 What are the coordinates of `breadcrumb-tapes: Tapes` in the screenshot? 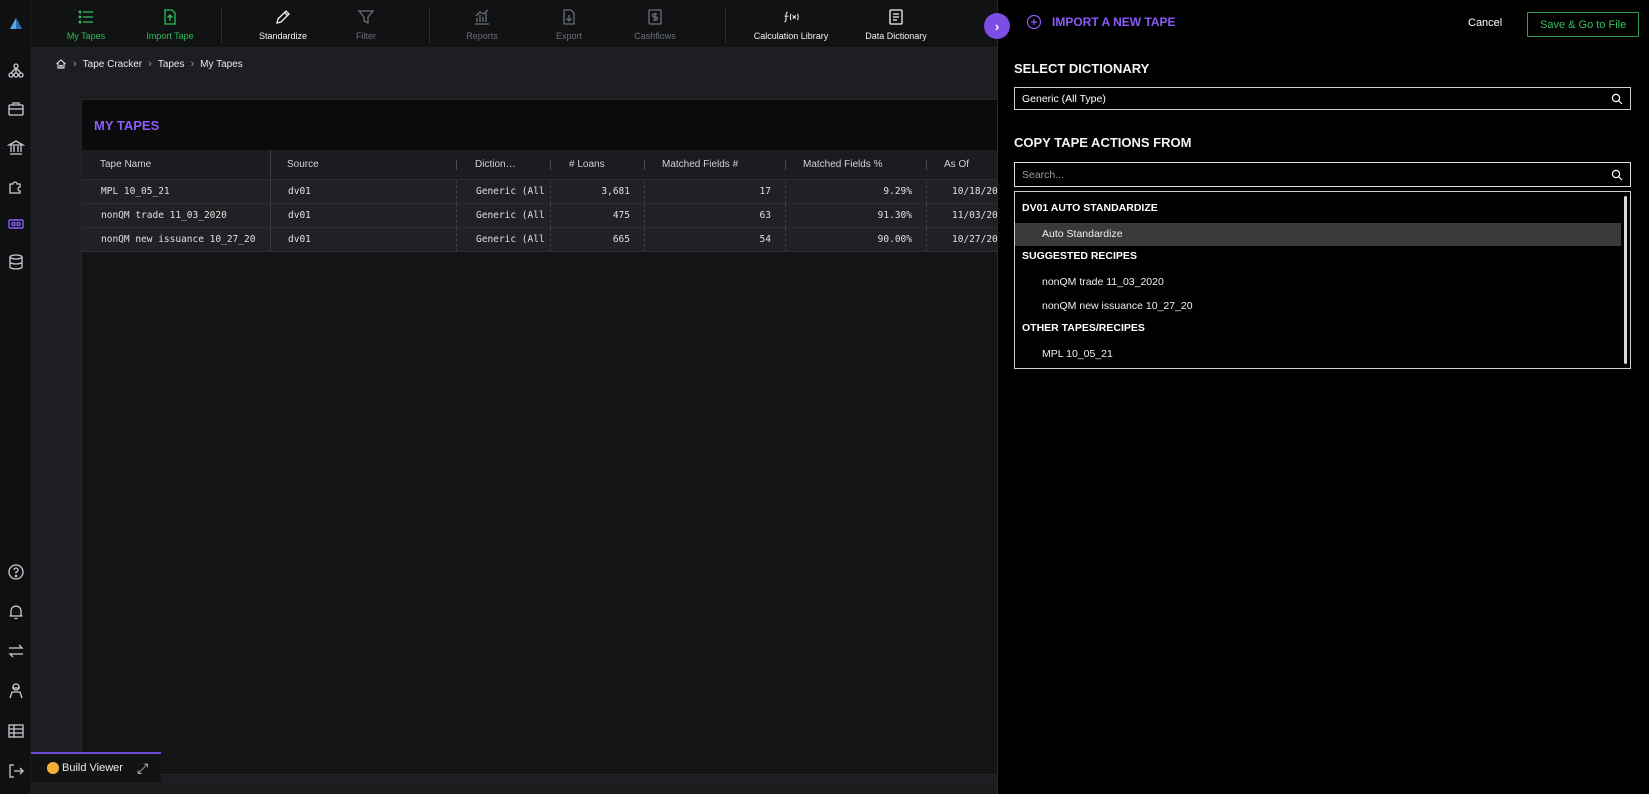 It's located at (171, 64).